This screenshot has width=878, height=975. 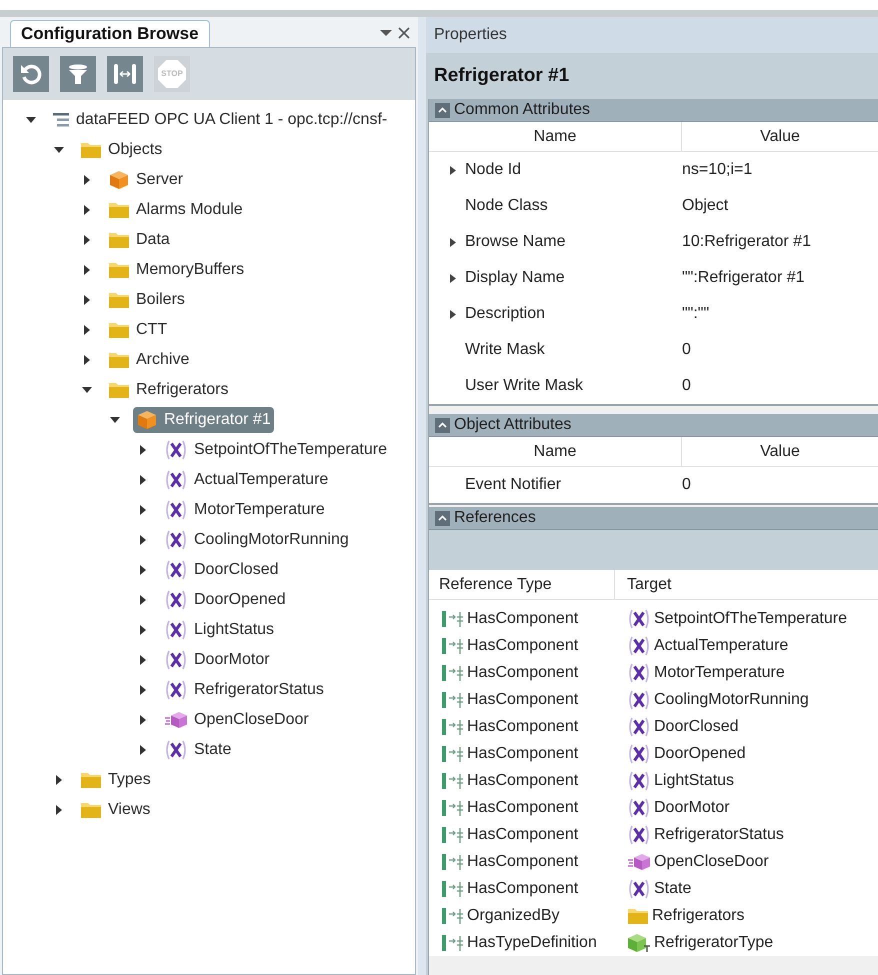 I want to click on tree-item: ActualTemperature, so click(x=246, y=480).